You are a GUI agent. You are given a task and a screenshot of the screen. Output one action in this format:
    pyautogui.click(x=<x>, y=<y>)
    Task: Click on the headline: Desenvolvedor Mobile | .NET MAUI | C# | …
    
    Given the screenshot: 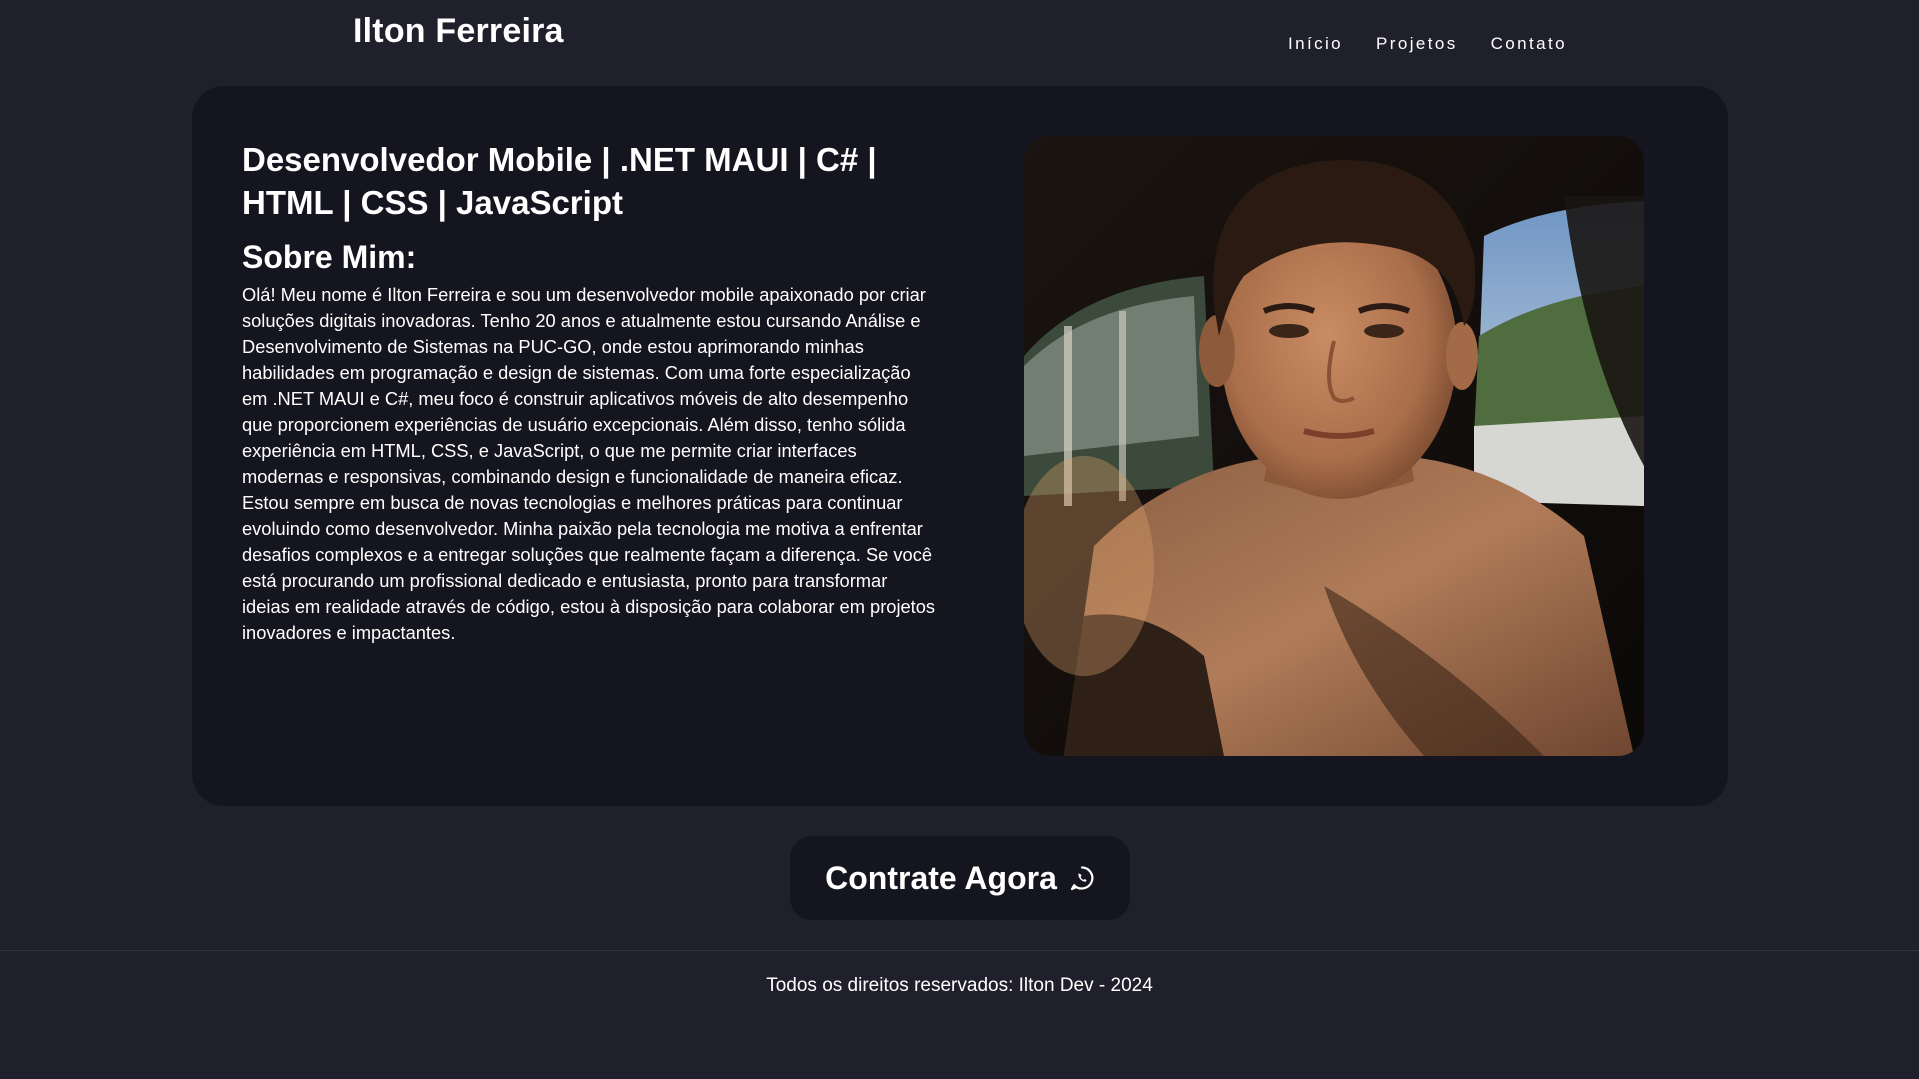 What is the action you would take?
    pyautogui.click(x=559, y=181)
    